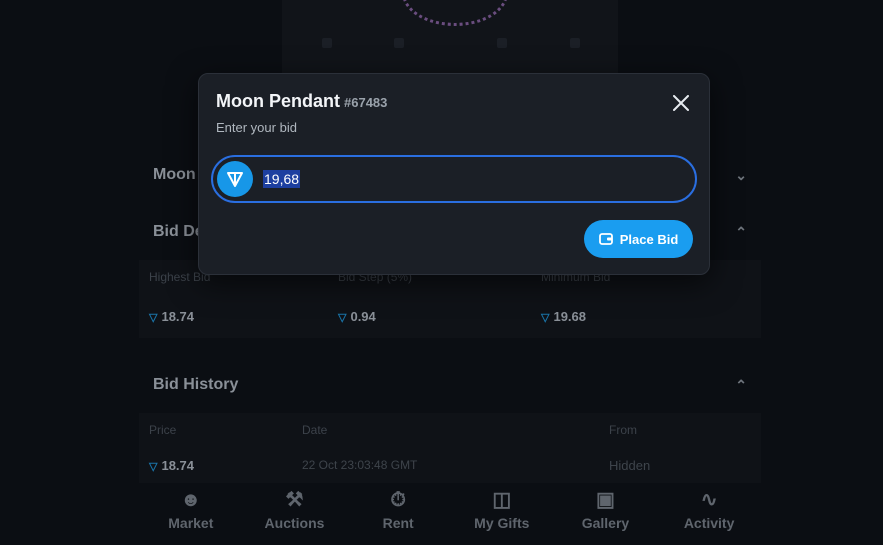 This screenshot has width=883, height=545. I want to click on dialog-subtitle: Enter your bid, so click(256, 127).